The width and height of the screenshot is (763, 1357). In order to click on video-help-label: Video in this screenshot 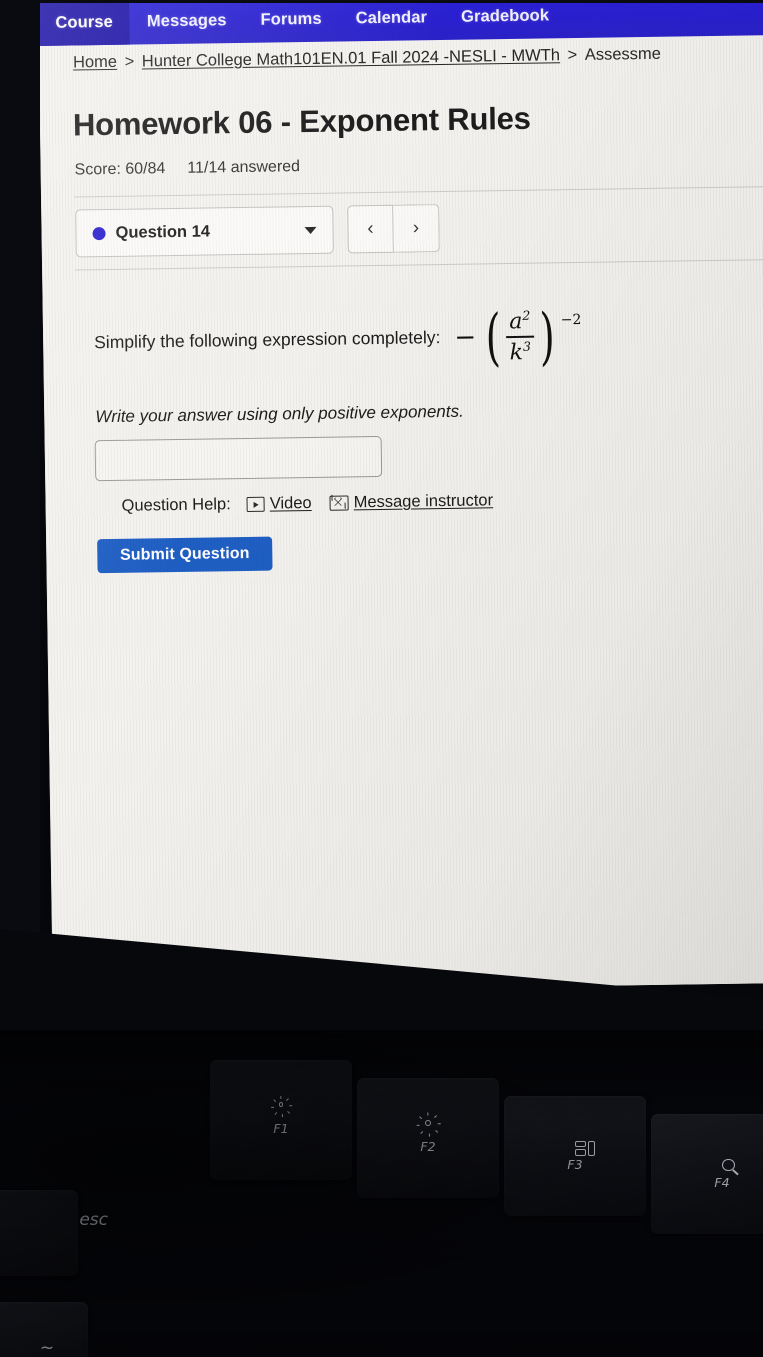, I will do `click(290, 503)`.